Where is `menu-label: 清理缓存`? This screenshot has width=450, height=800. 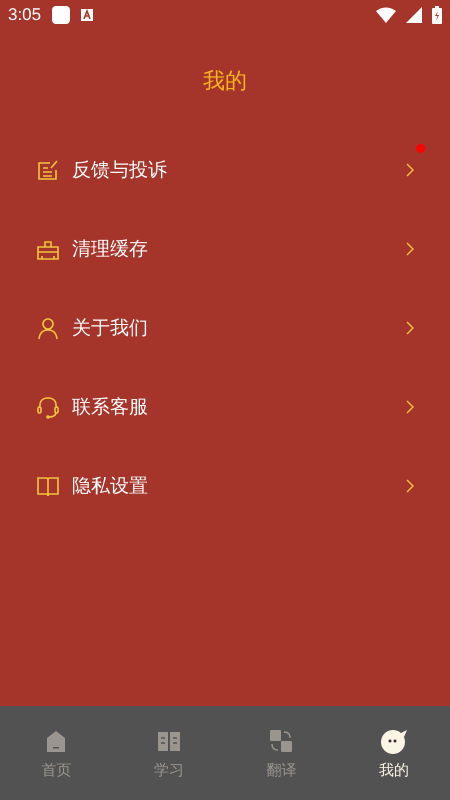 menu-label: 清理缓存 is located at coordinates (110, 249).